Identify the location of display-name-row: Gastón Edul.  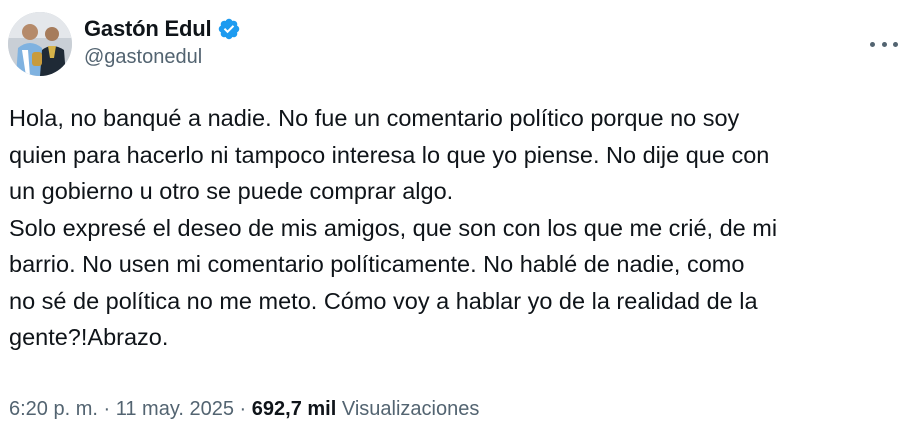
(162, 29).